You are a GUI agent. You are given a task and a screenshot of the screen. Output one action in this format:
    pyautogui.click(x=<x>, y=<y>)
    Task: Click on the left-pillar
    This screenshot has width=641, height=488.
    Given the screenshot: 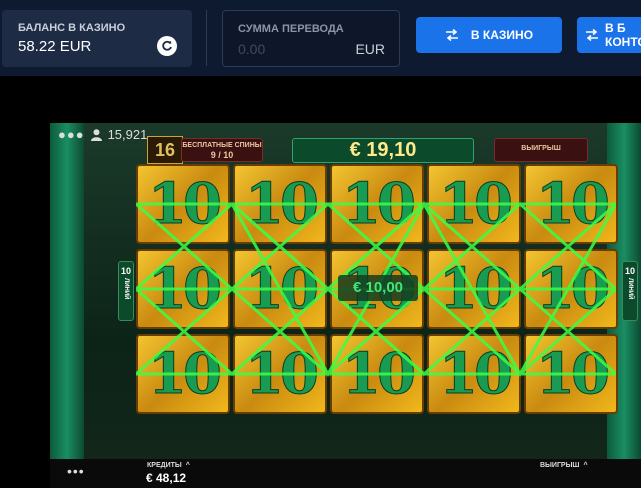 What is the action you would take?
    pyautogui.click(x=67, y=303)
    